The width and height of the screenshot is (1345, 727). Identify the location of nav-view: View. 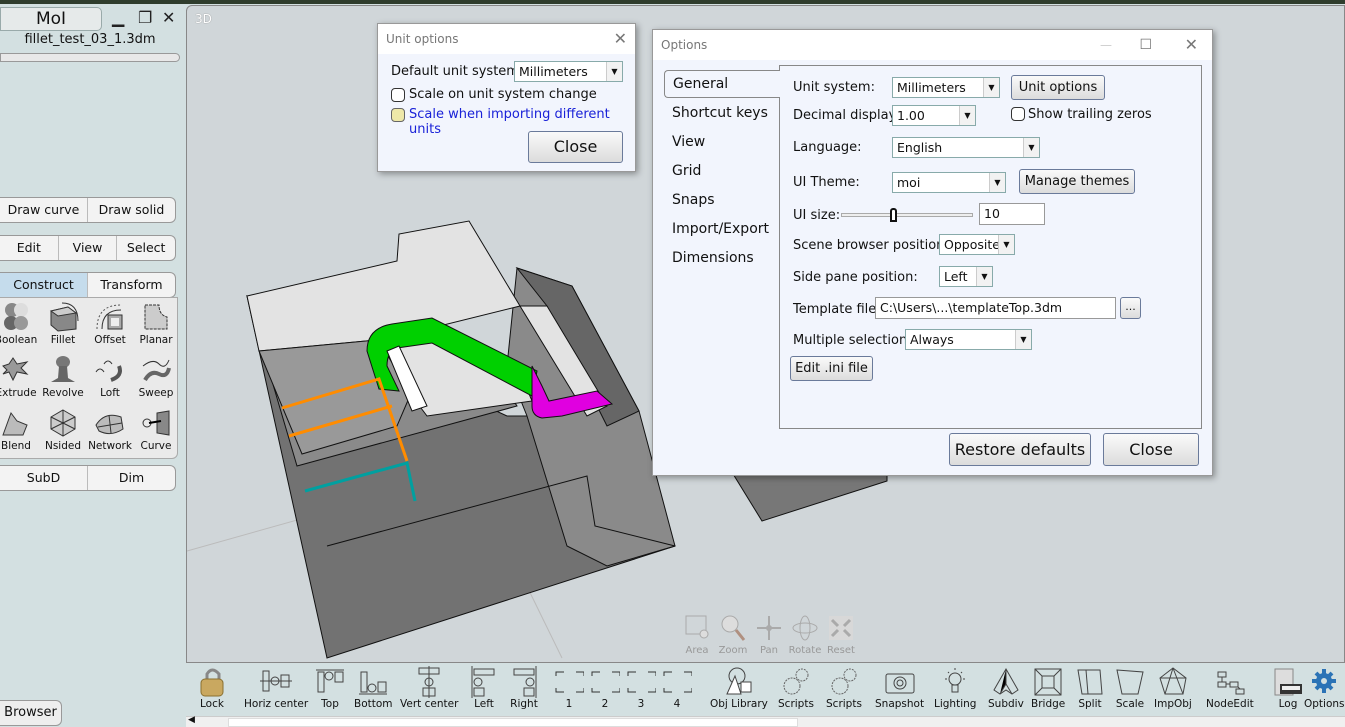
(688, 142).